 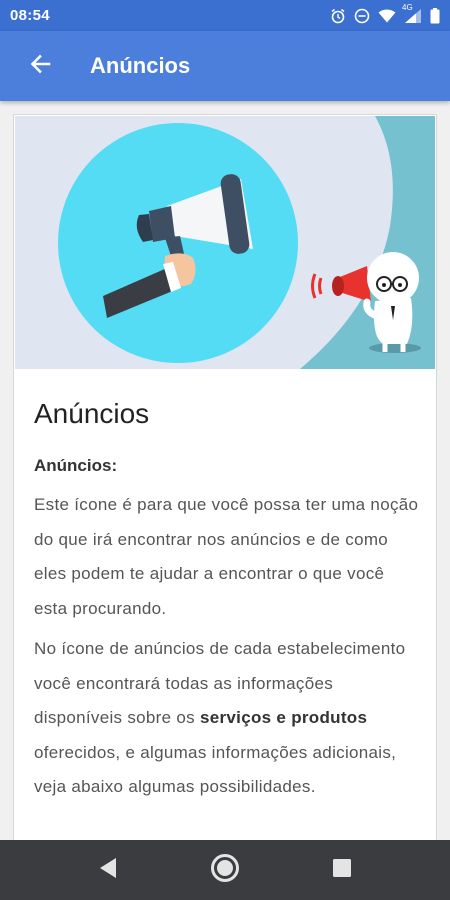 I want to click on nav-home-button, so click(x=225, y=870).